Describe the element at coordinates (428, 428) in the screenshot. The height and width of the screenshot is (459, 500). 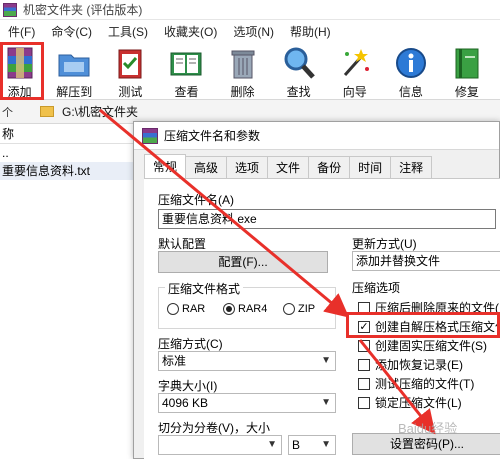
I see `watermark-text: Baidu经验` at that location.